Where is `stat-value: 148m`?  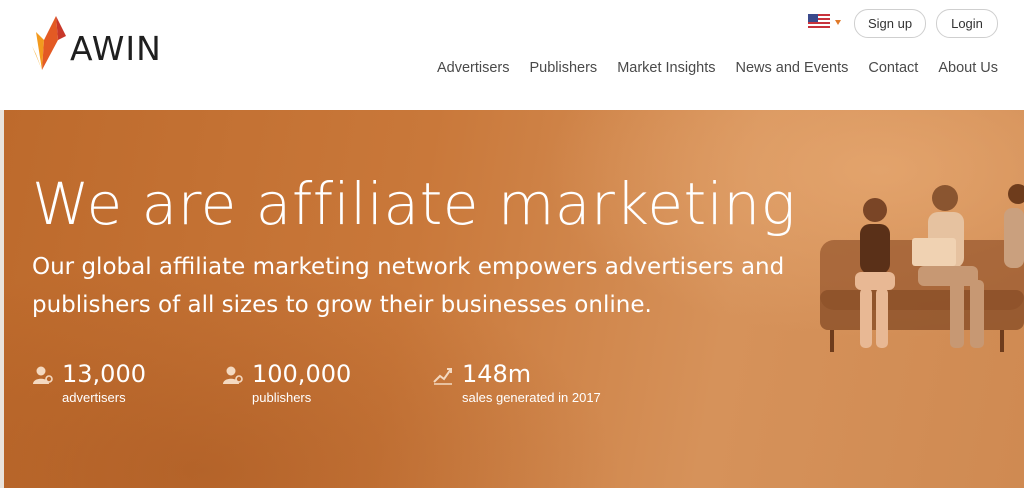
stat-value: 148m is located at coordinates (497, 374).